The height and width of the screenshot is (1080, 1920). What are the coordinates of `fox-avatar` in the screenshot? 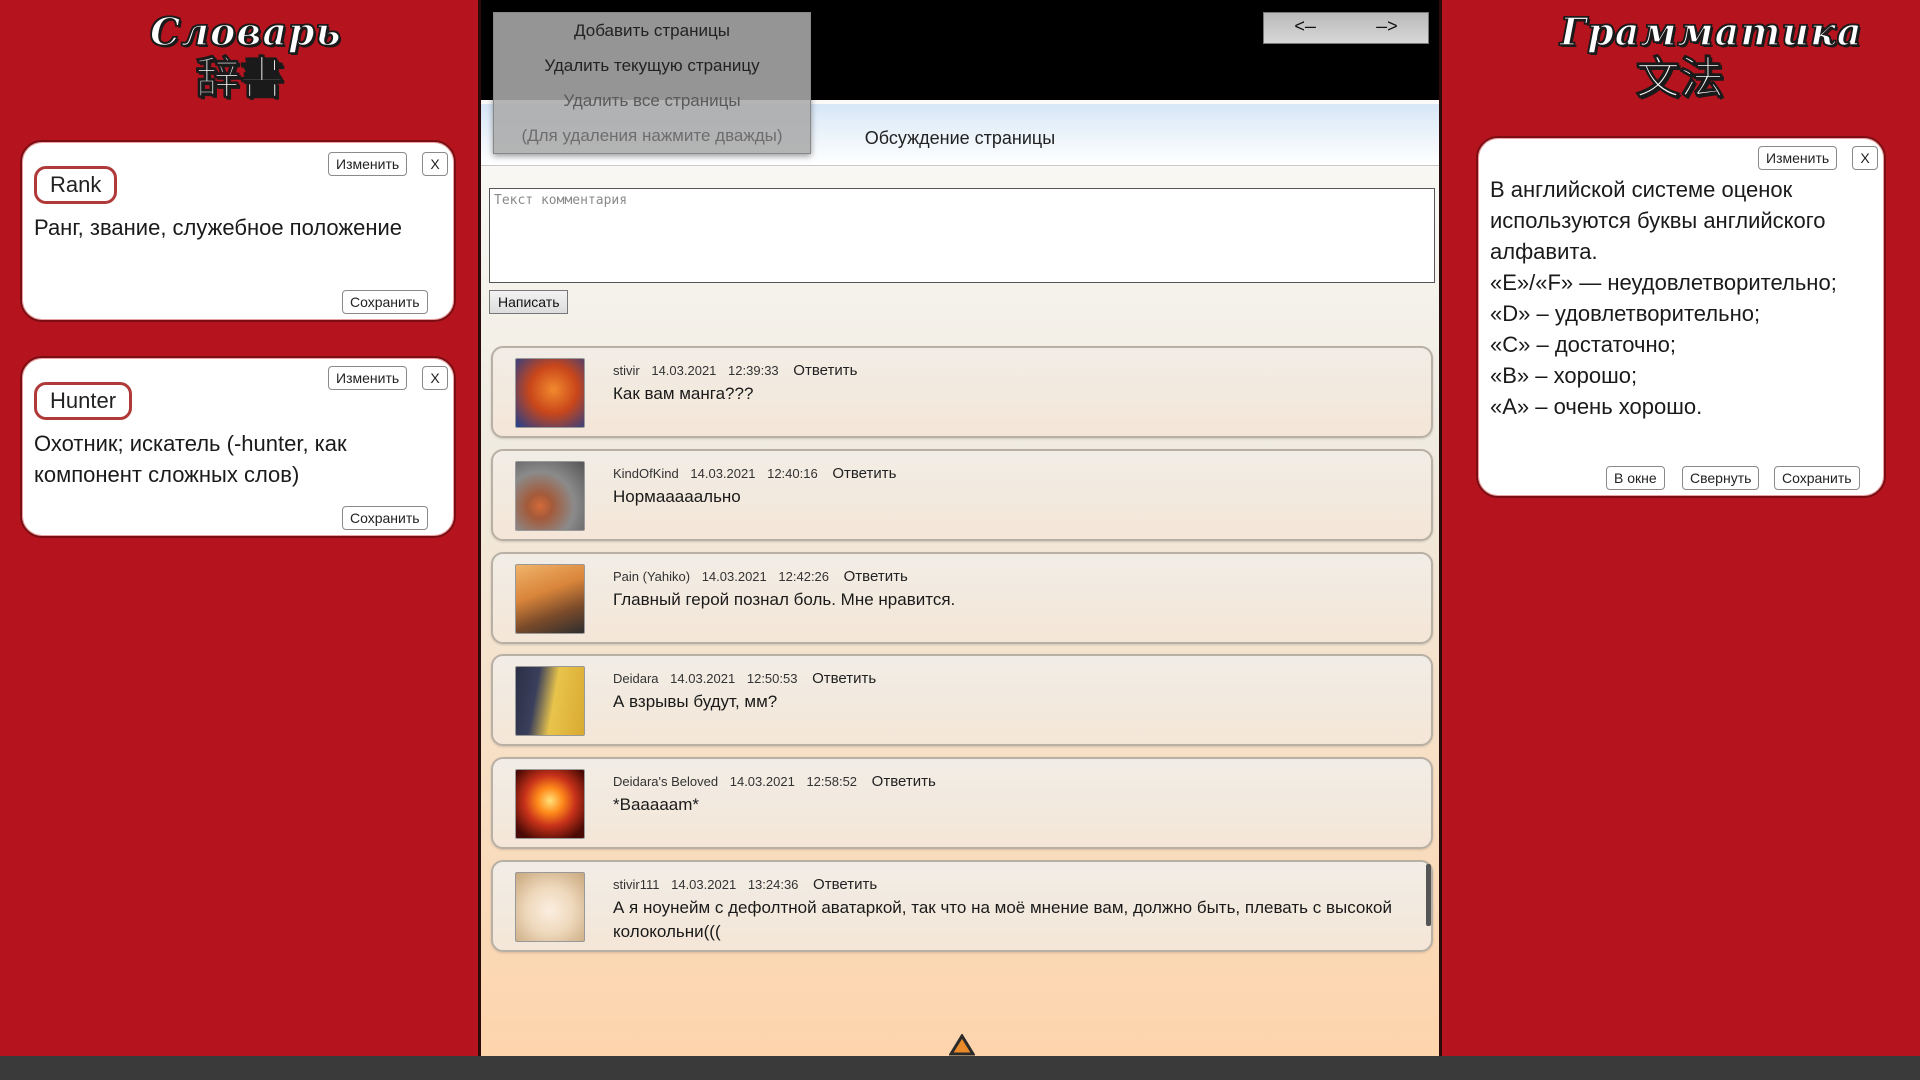 It's located at (550, 393).